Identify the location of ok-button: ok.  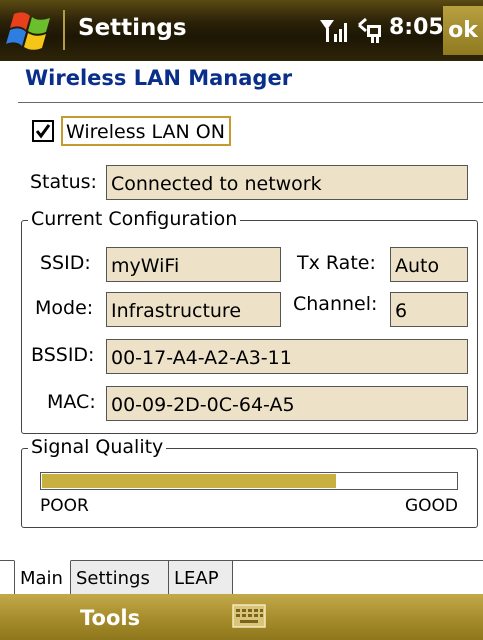
(463, 30).